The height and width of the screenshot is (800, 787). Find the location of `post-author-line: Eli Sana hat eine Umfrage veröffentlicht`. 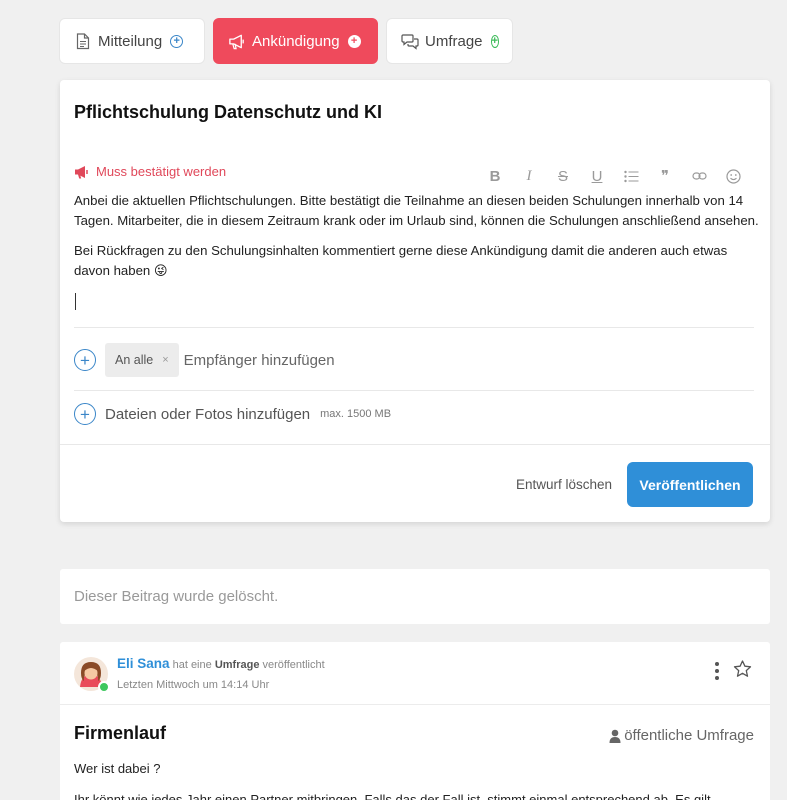

post-author-line: Eli Sana hat eine Umfrage veröffentlicht is located at coordinates (221, 663).